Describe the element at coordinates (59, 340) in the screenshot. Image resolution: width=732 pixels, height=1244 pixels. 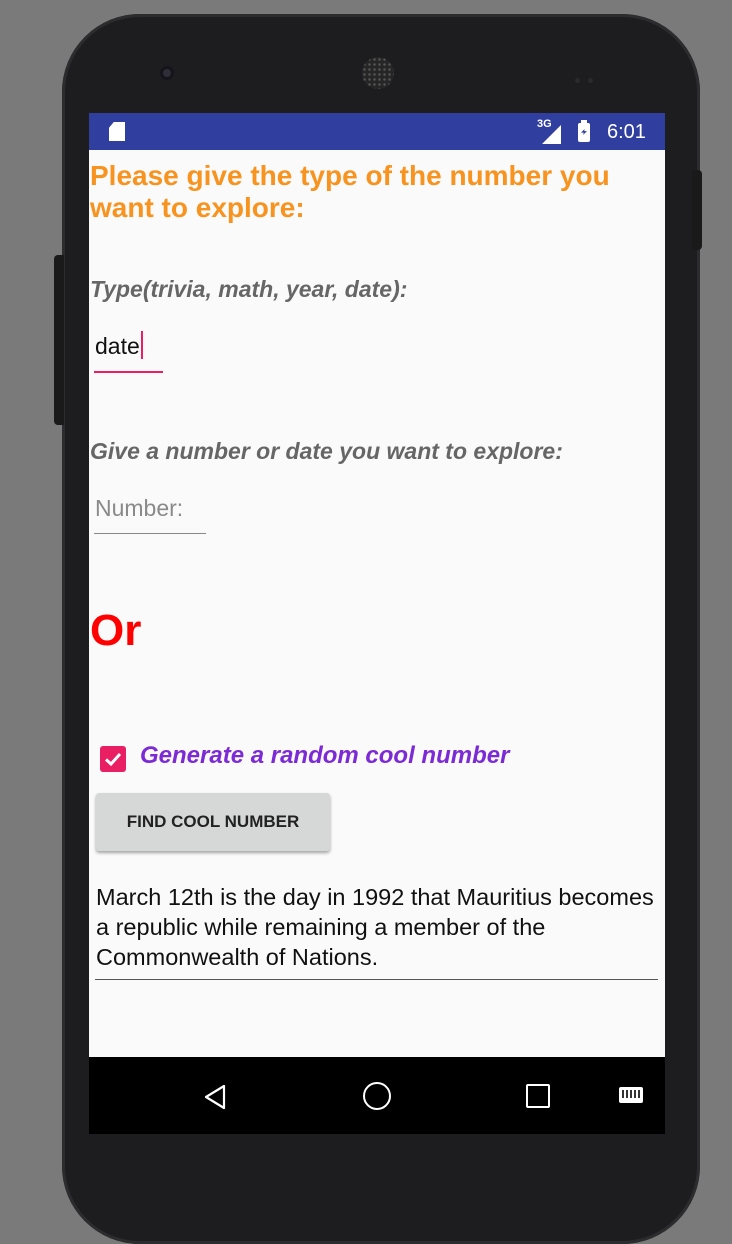
I see `volume-button` at that location.